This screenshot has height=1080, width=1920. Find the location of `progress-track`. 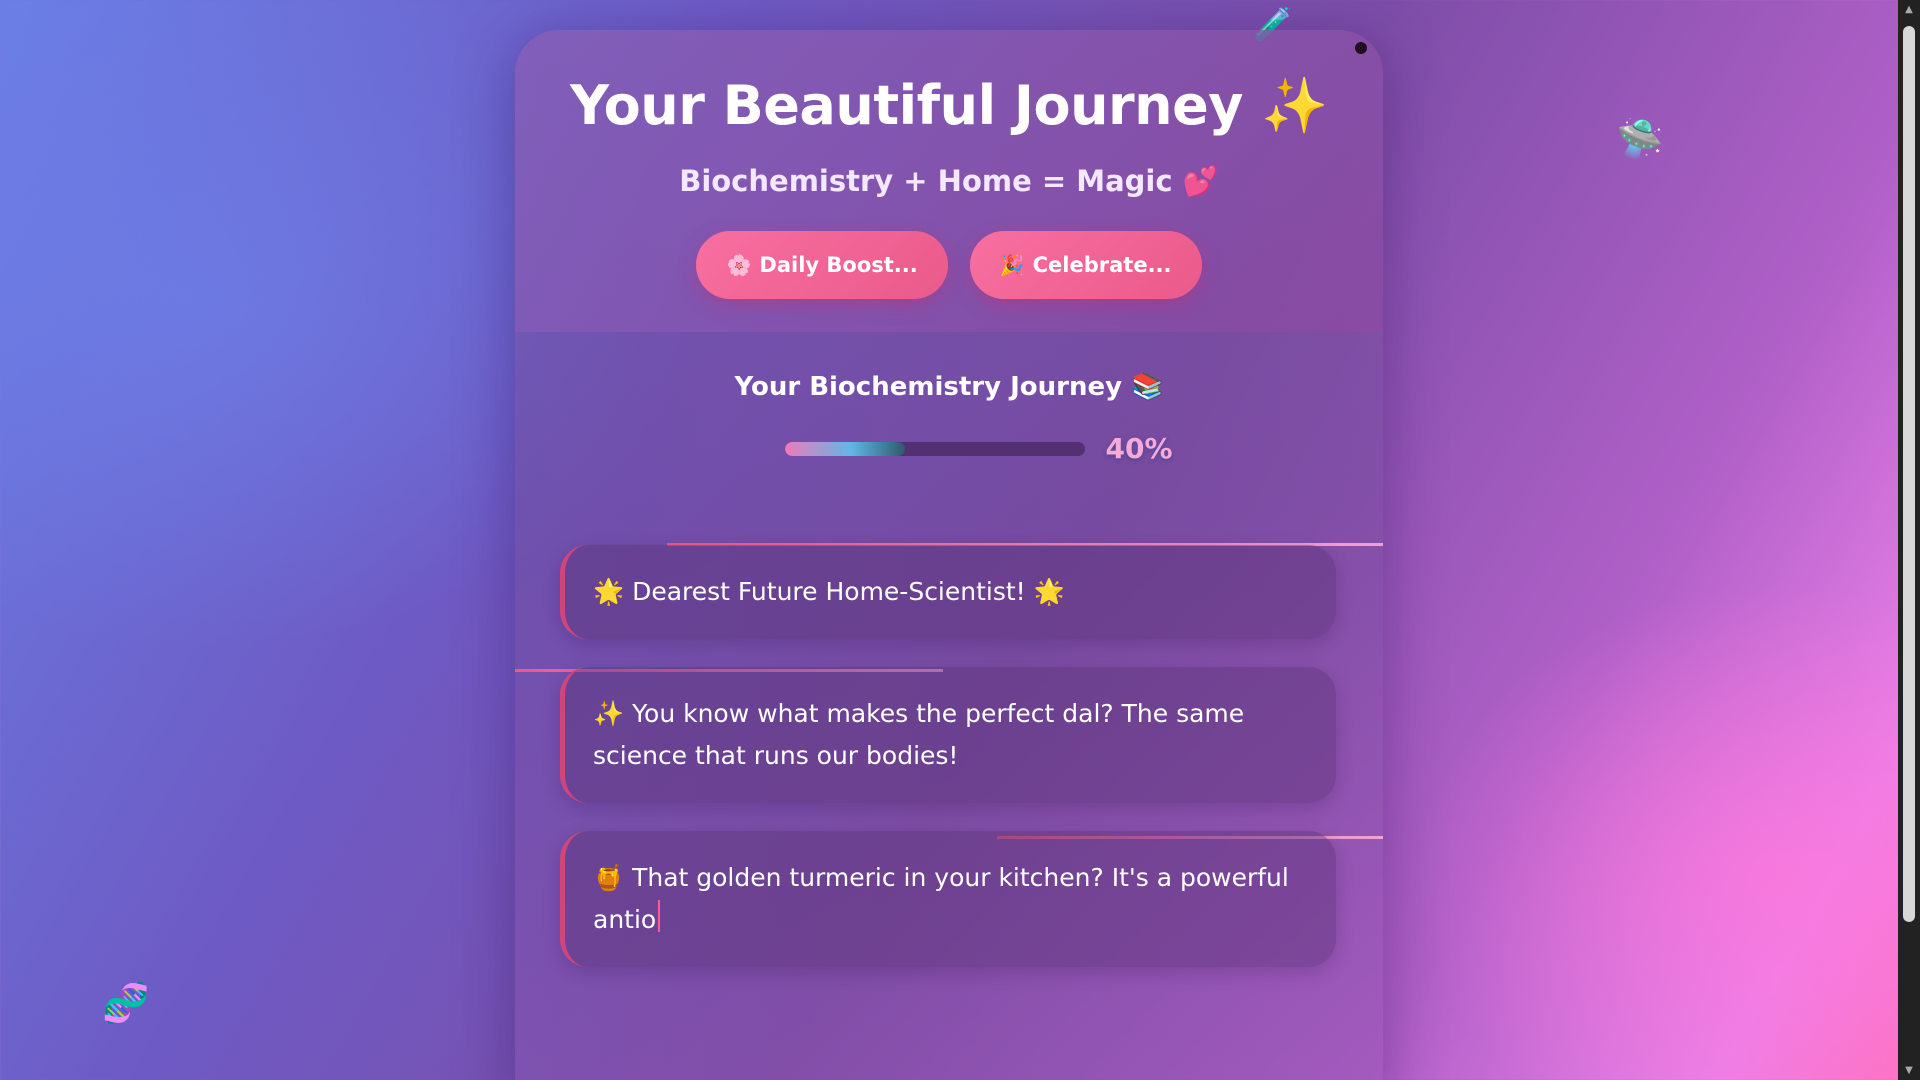

progress-track is located at coordinates (935, 448).